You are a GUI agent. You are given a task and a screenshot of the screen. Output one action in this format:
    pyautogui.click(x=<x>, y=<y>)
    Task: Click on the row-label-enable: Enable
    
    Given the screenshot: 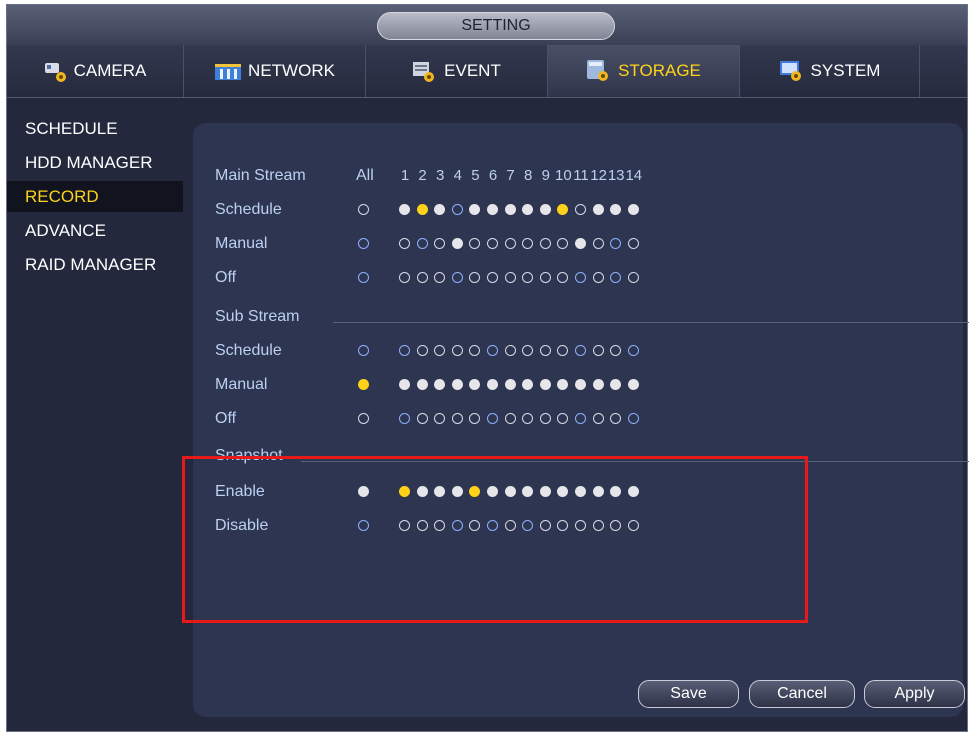 What is the action you would take?
    pyautogui.click(x=240, y=491)
    